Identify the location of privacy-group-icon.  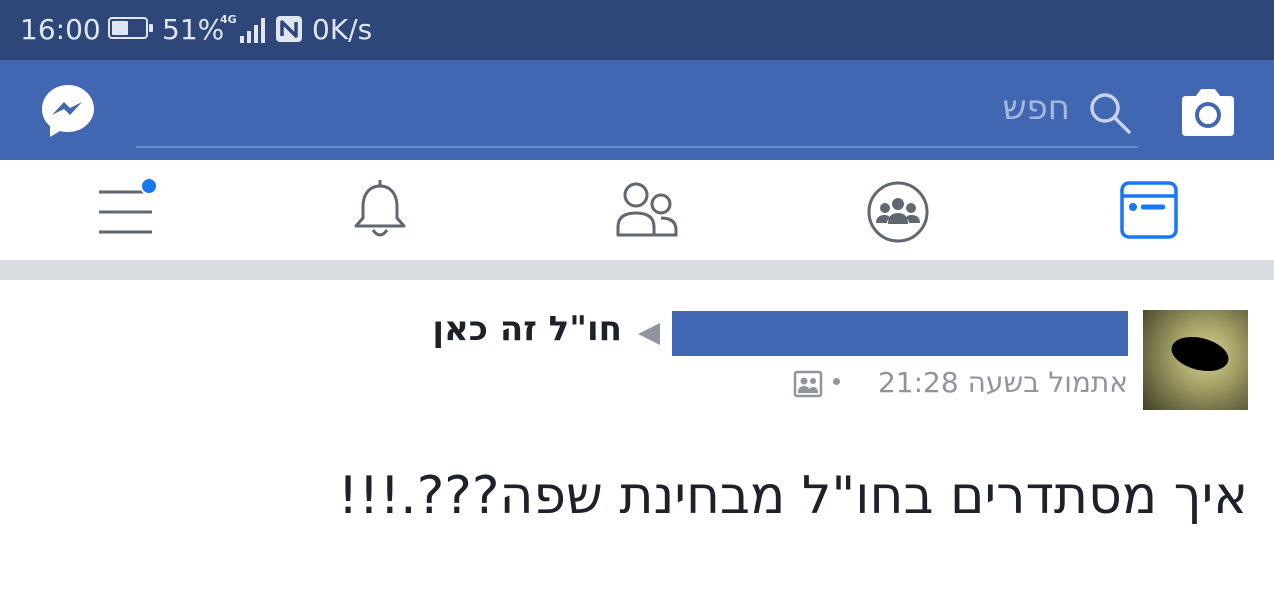
(808, 384).